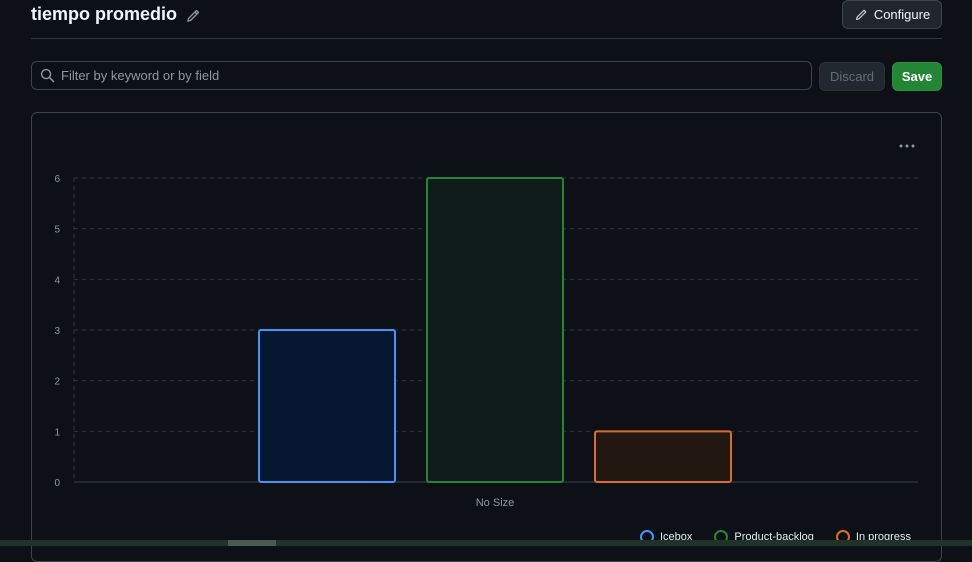 This screenshot has height=562, width=972. Describe the element at coordinates (57, 432) in the screenshot. I see `y-tick-label: 1` at that location.